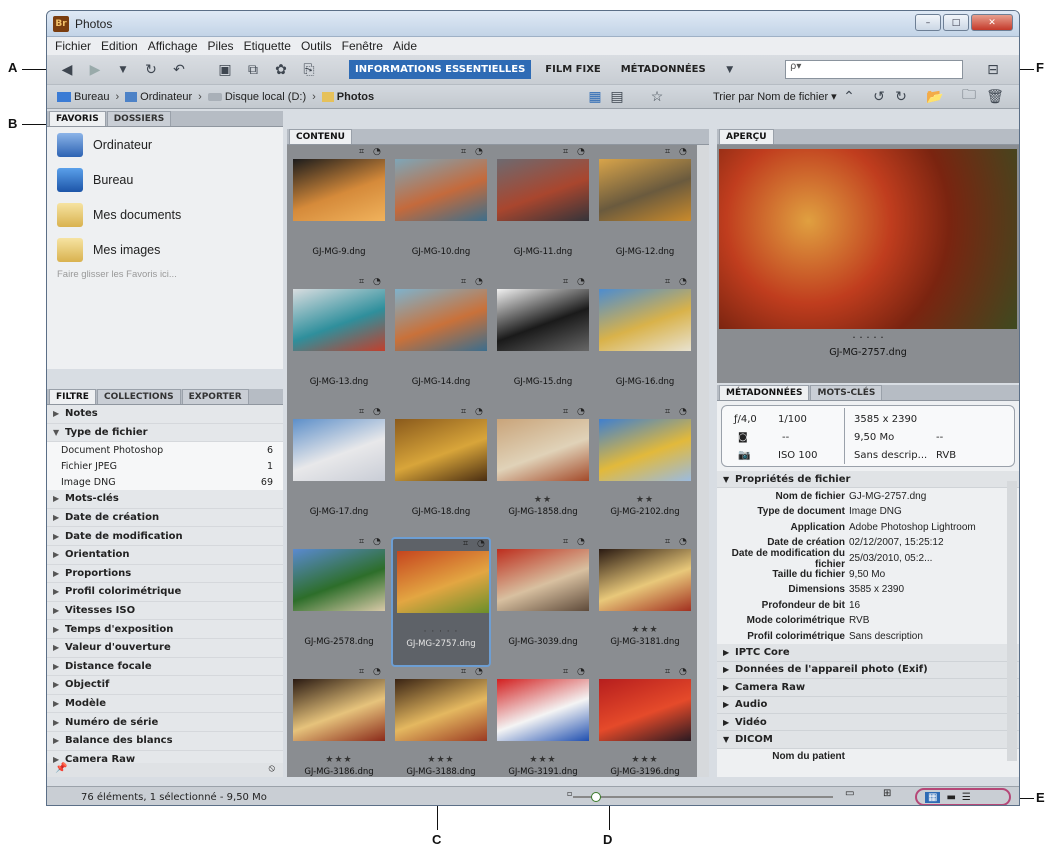  What do you see at coordinates (846, 392) in the screenshot?
I see `tab-mots-cles: MOTS-CLÉS` at bounding box center [846, 392].